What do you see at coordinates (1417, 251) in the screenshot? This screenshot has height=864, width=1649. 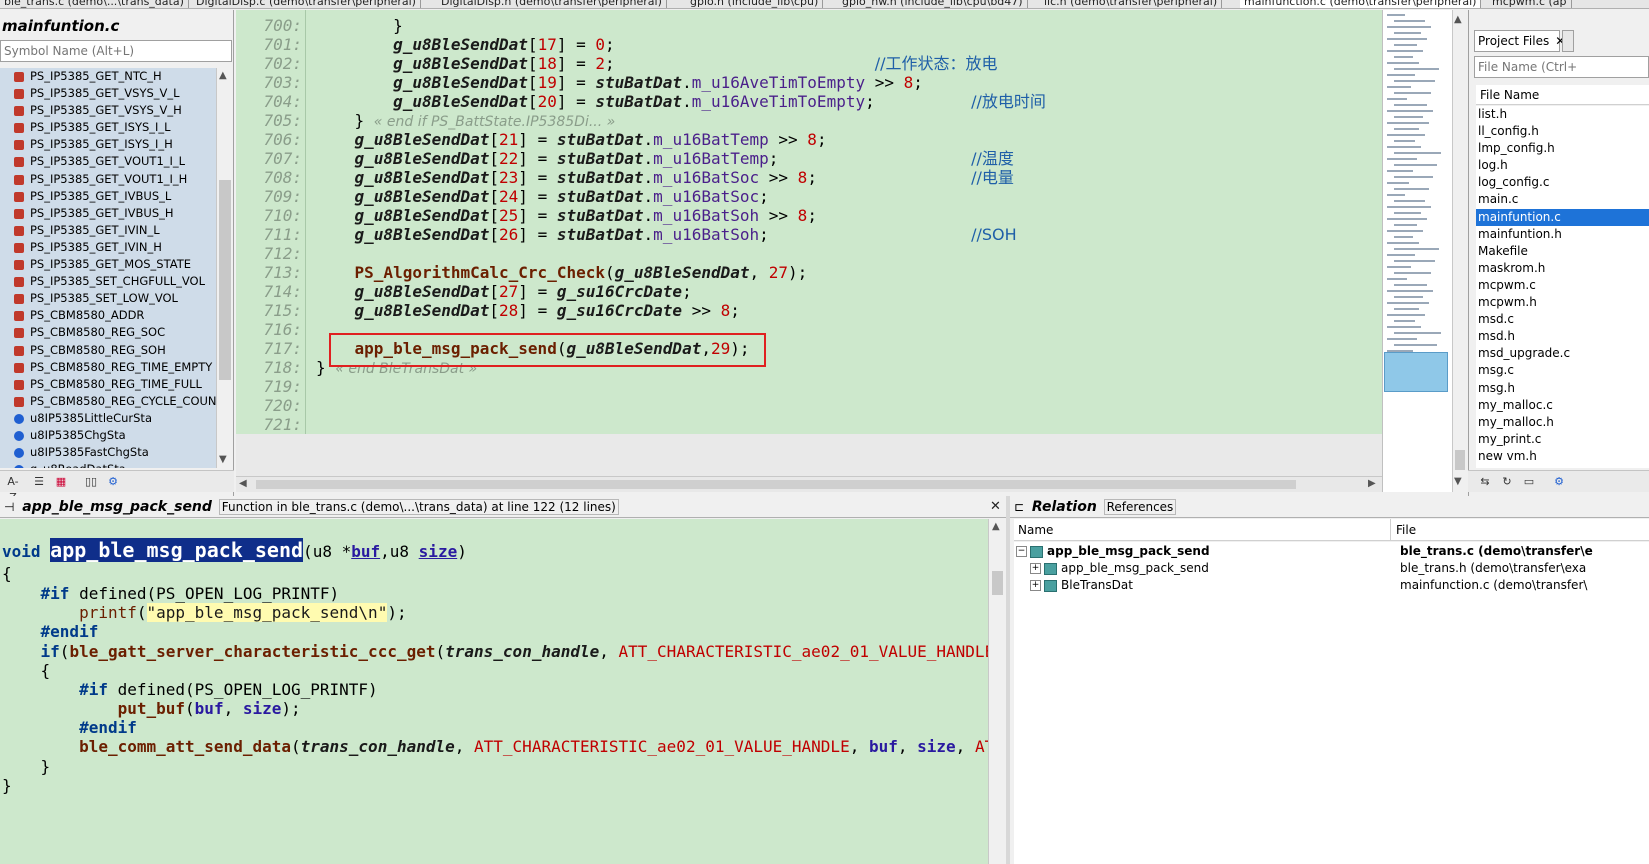 I see `code-overview-minimap` at bounding box center [1417, 251].